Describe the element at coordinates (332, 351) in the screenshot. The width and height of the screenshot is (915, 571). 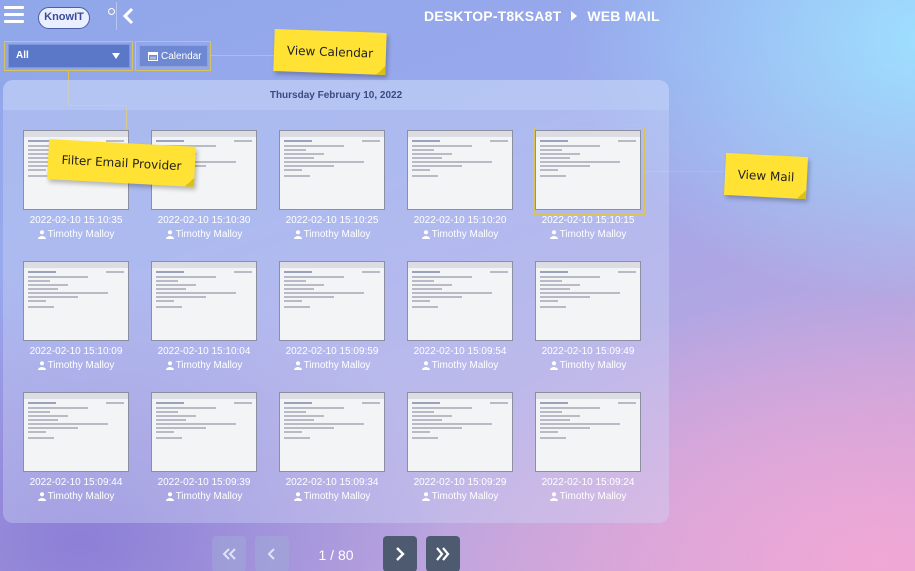
I see `mail-timestamp: 2022-02-10 15:09:59` at that location.